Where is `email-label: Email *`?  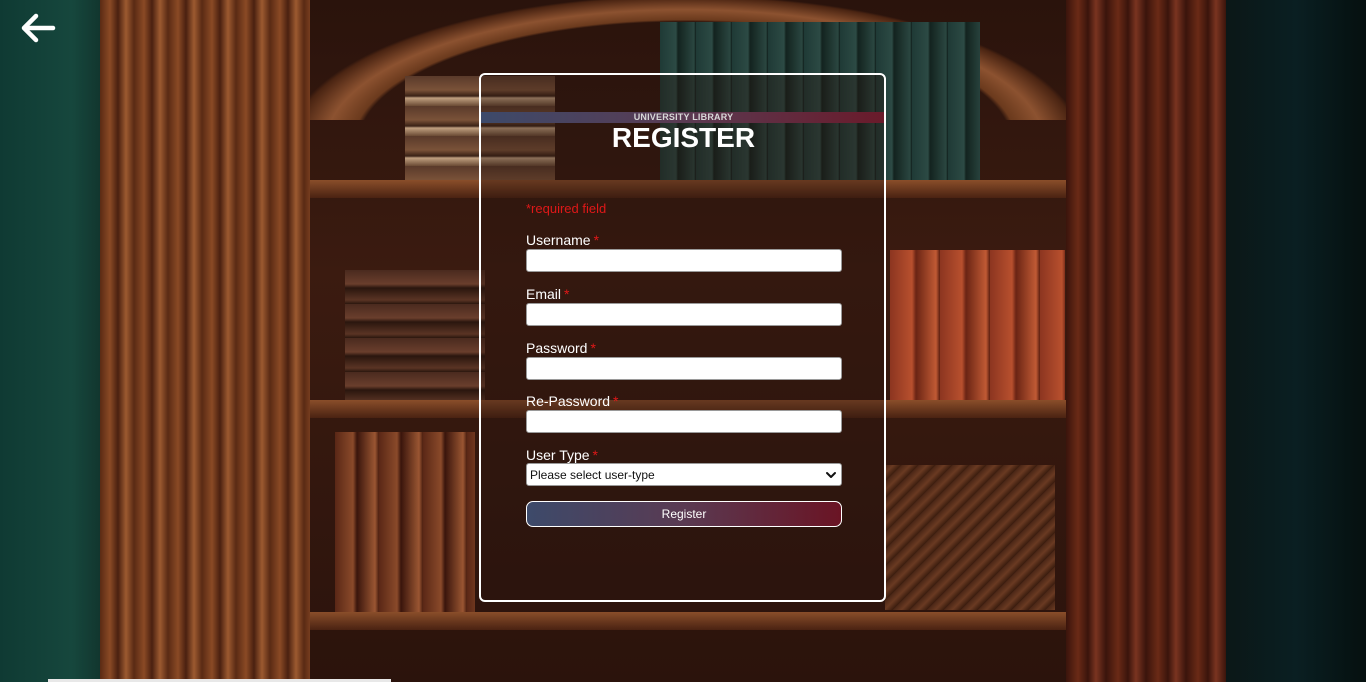 email-label: Email * is located at coordinates (547, 294).